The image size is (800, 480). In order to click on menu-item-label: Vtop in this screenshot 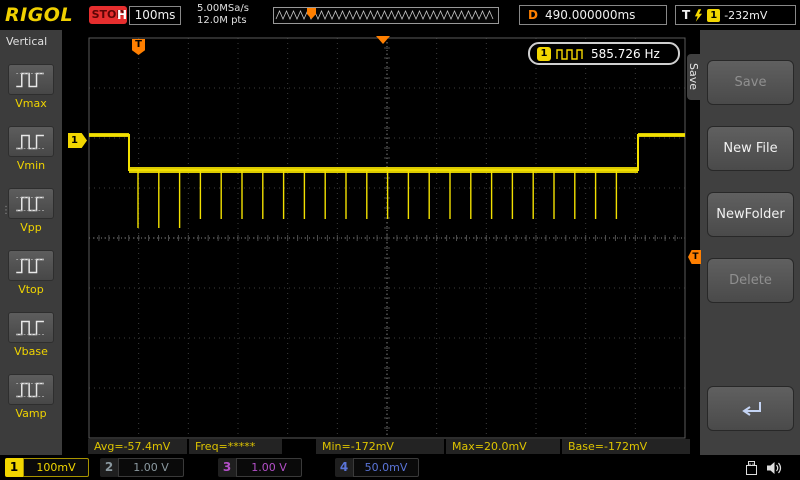, I will do `click(31, 289)`.